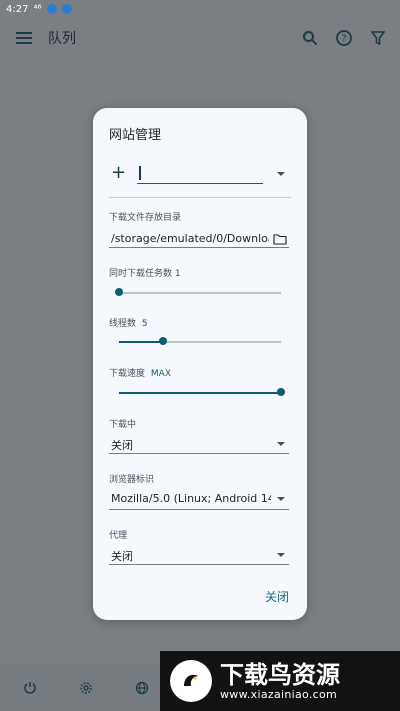 The height and width of the screenshot is (711, 400). I want to click on download-dir-underline, so click(199, 247).